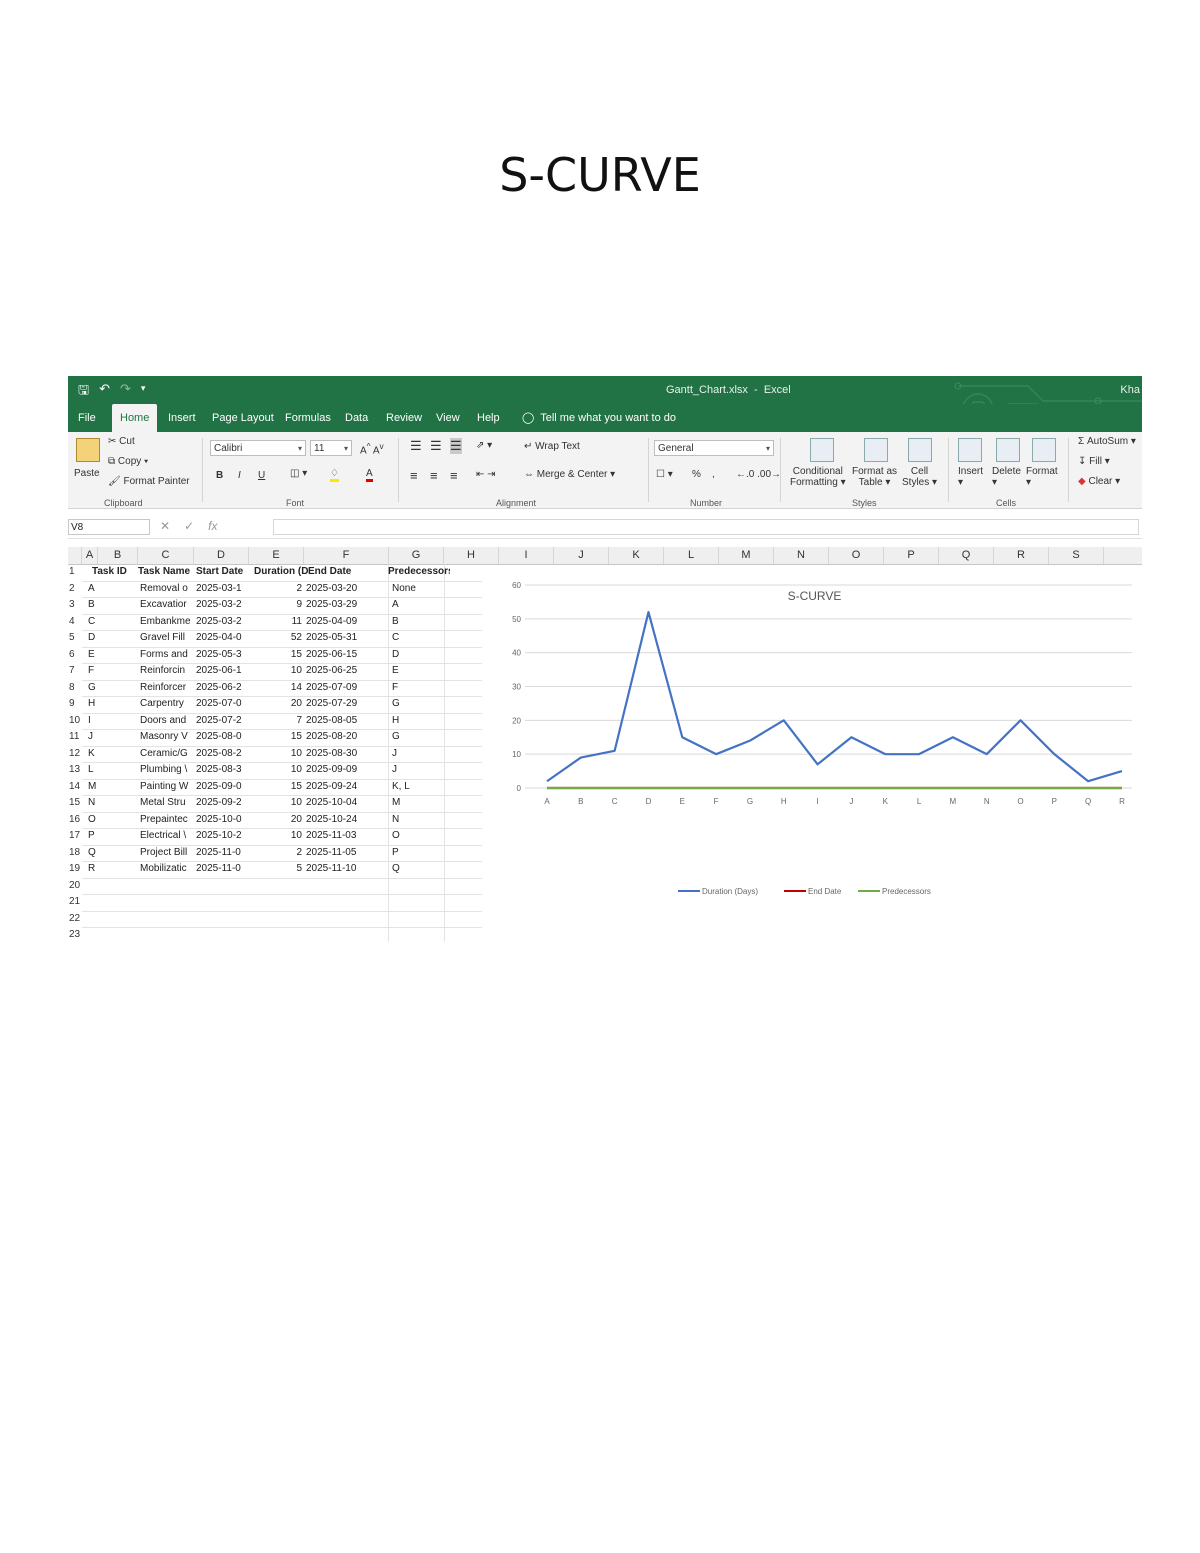  I want to click on table-cell: G, so click(417, 704).